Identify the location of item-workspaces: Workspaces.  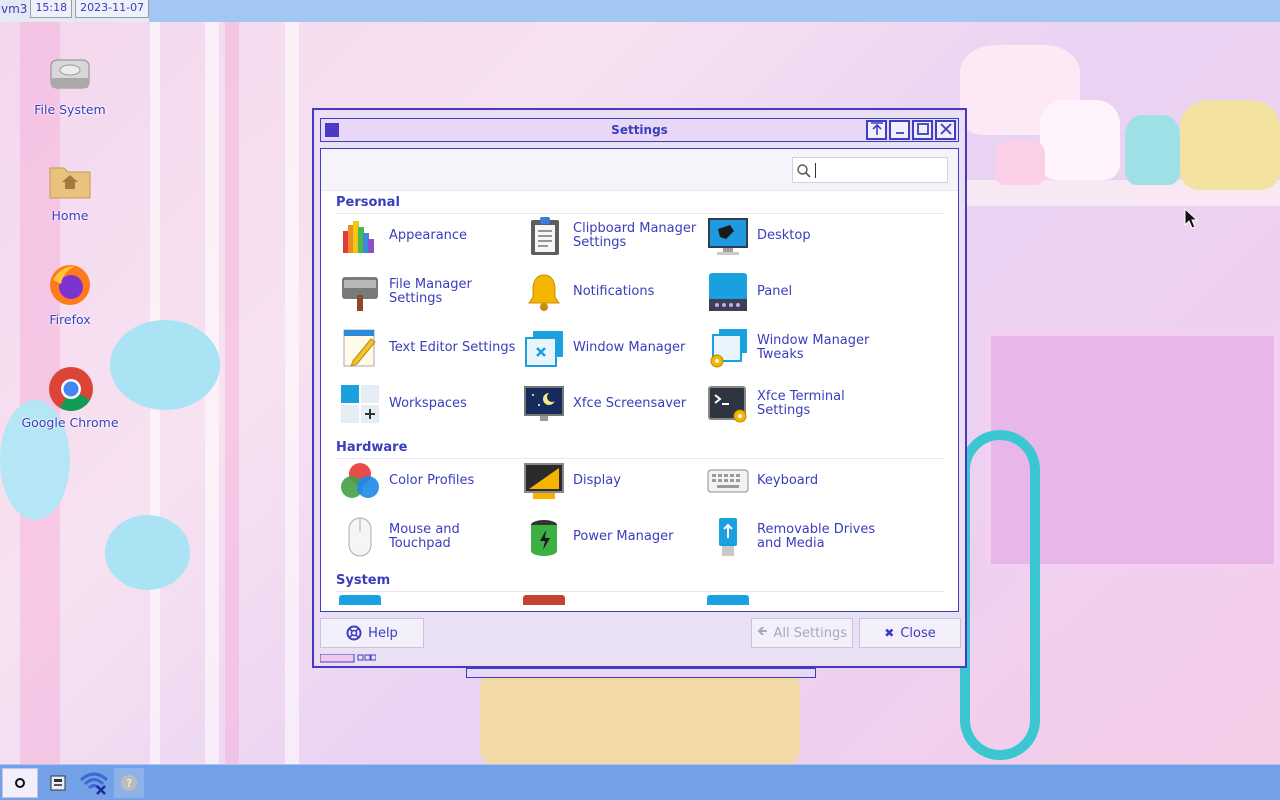
(429, 404).